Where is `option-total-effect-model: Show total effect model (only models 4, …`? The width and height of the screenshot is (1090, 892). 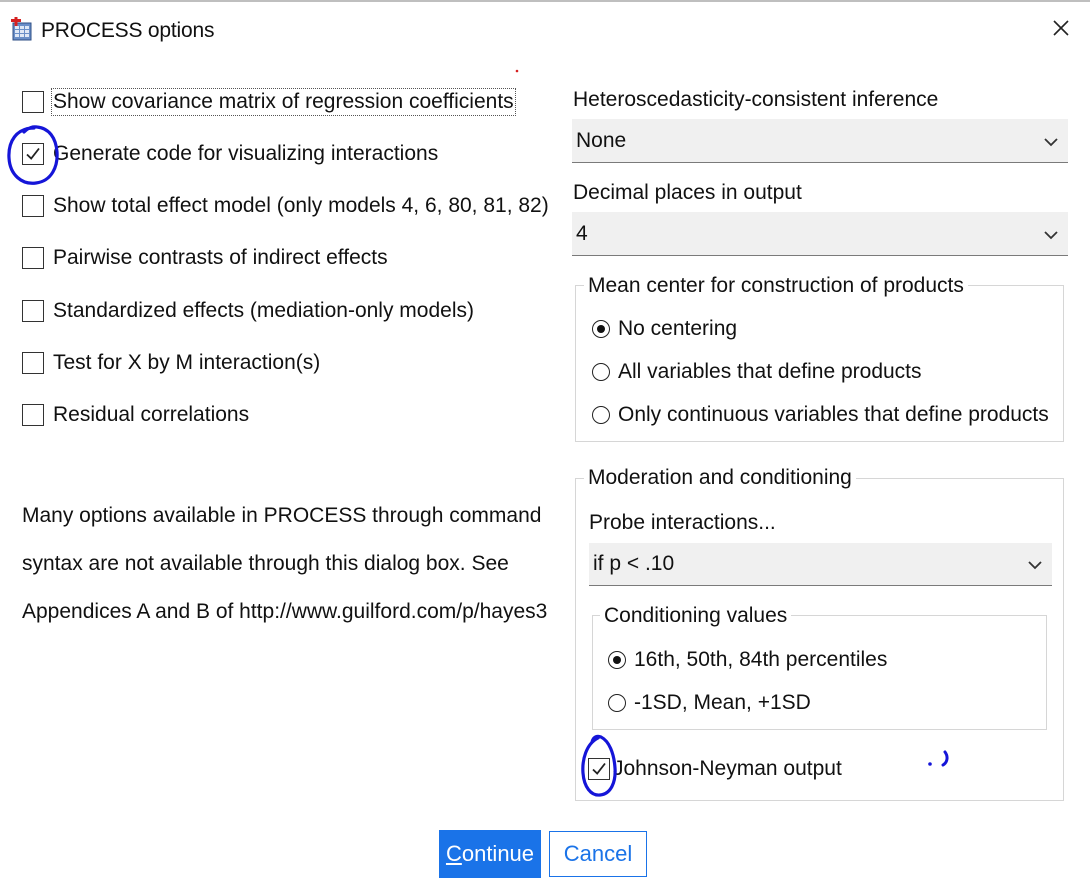 option-total-effect-model: Show total effect model (only models 4, … is located at coordinates (285, 206).